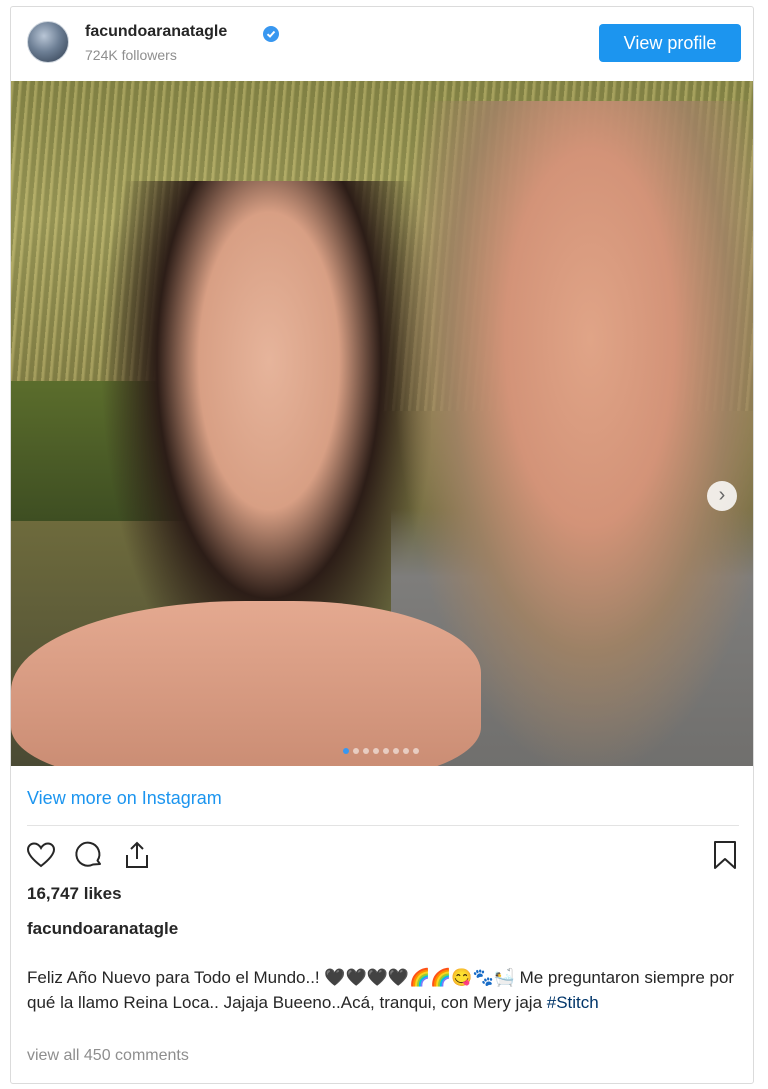  I want to click on avatar, so click(48, 42).